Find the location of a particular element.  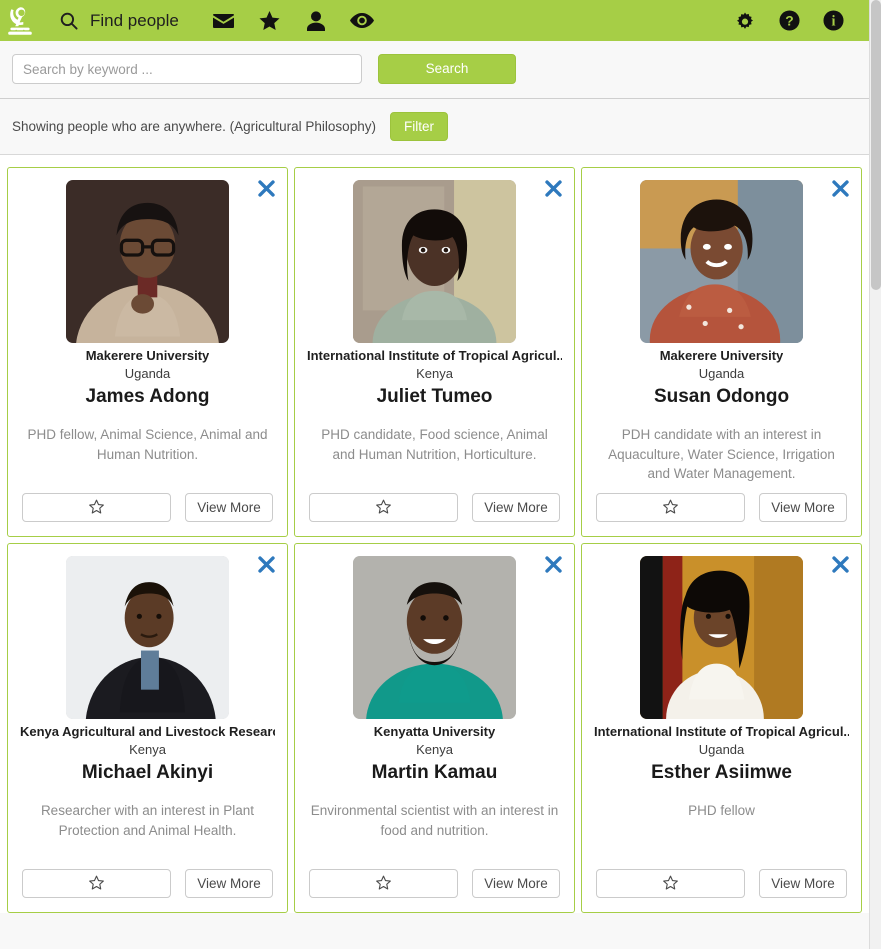

star-icon is located at coordinates (270, 20).